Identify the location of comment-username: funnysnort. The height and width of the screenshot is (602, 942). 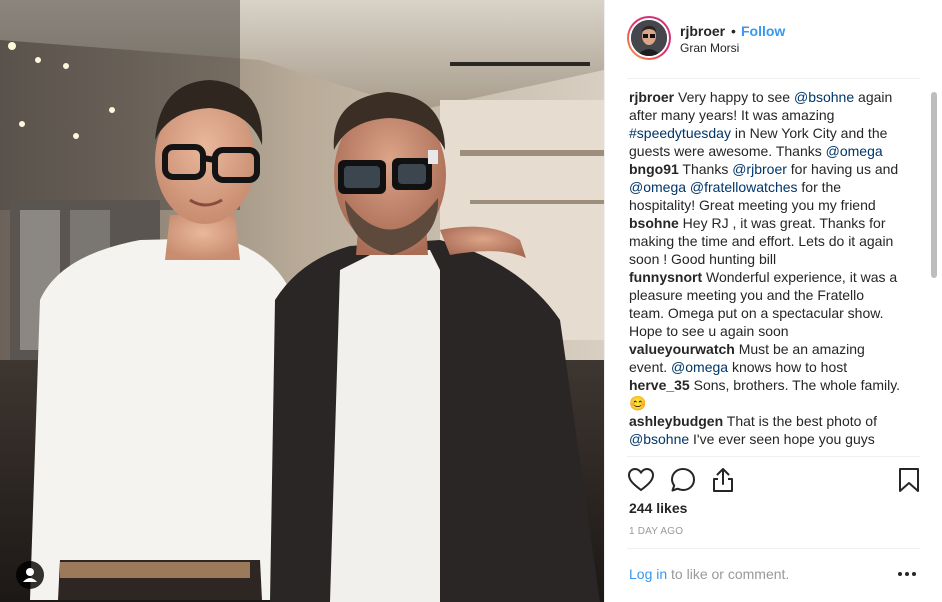
(665, 277).